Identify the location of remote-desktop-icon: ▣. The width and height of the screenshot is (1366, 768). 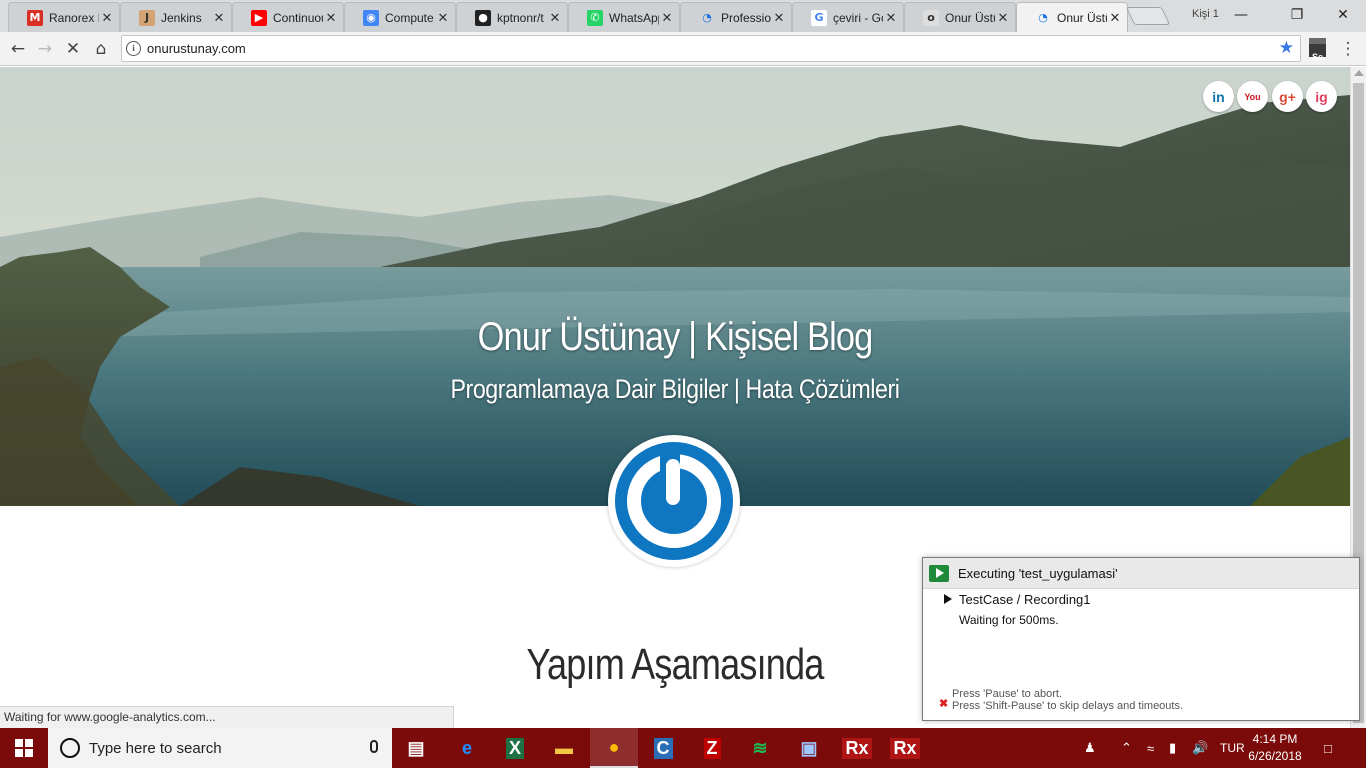
(809, 748).